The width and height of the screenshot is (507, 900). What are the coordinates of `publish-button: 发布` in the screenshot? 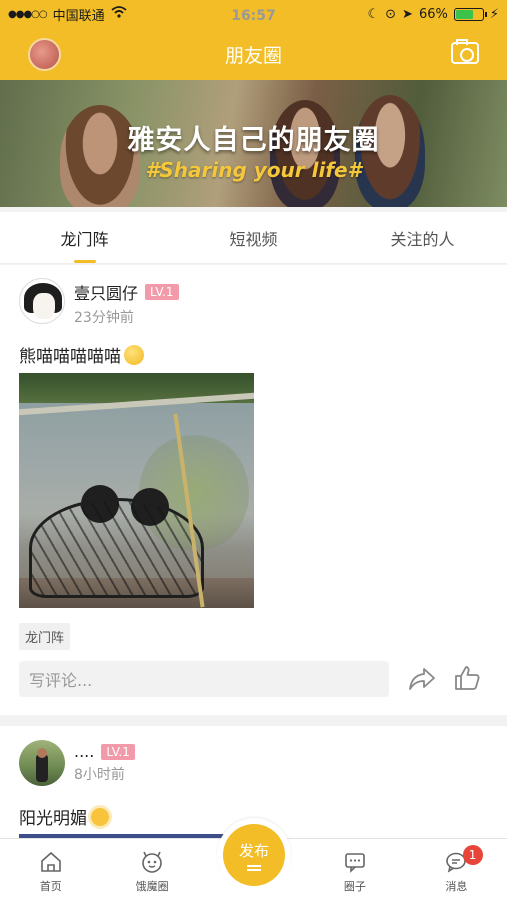 It's located at (254, 855).